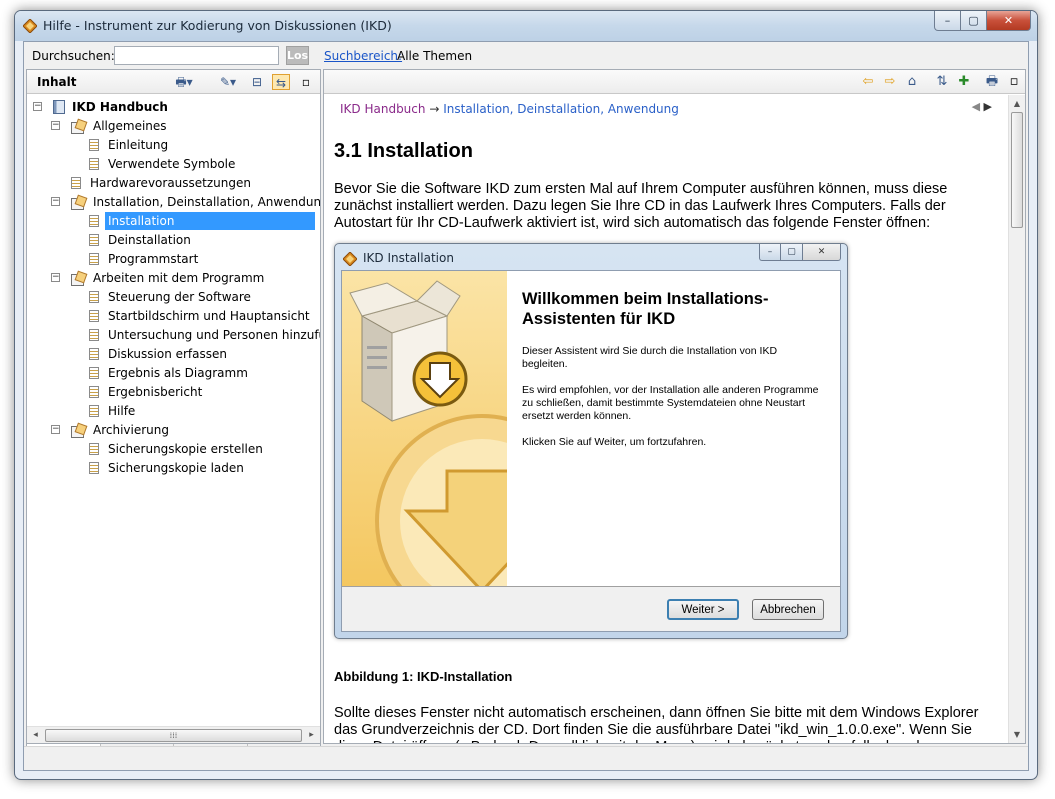  I want to click on tree-item-label: Deinstallation, so click(149, 240).